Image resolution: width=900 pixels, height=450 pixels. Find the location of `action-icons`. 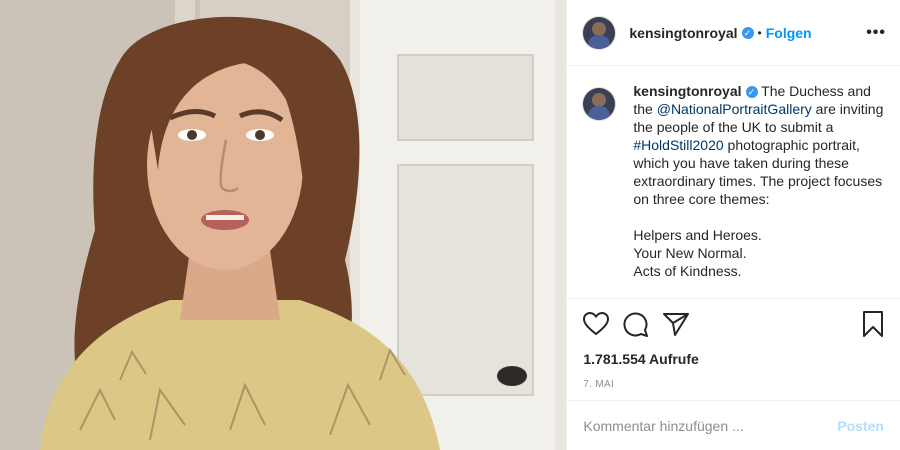

action-icons is located at coordinates (733, 326).